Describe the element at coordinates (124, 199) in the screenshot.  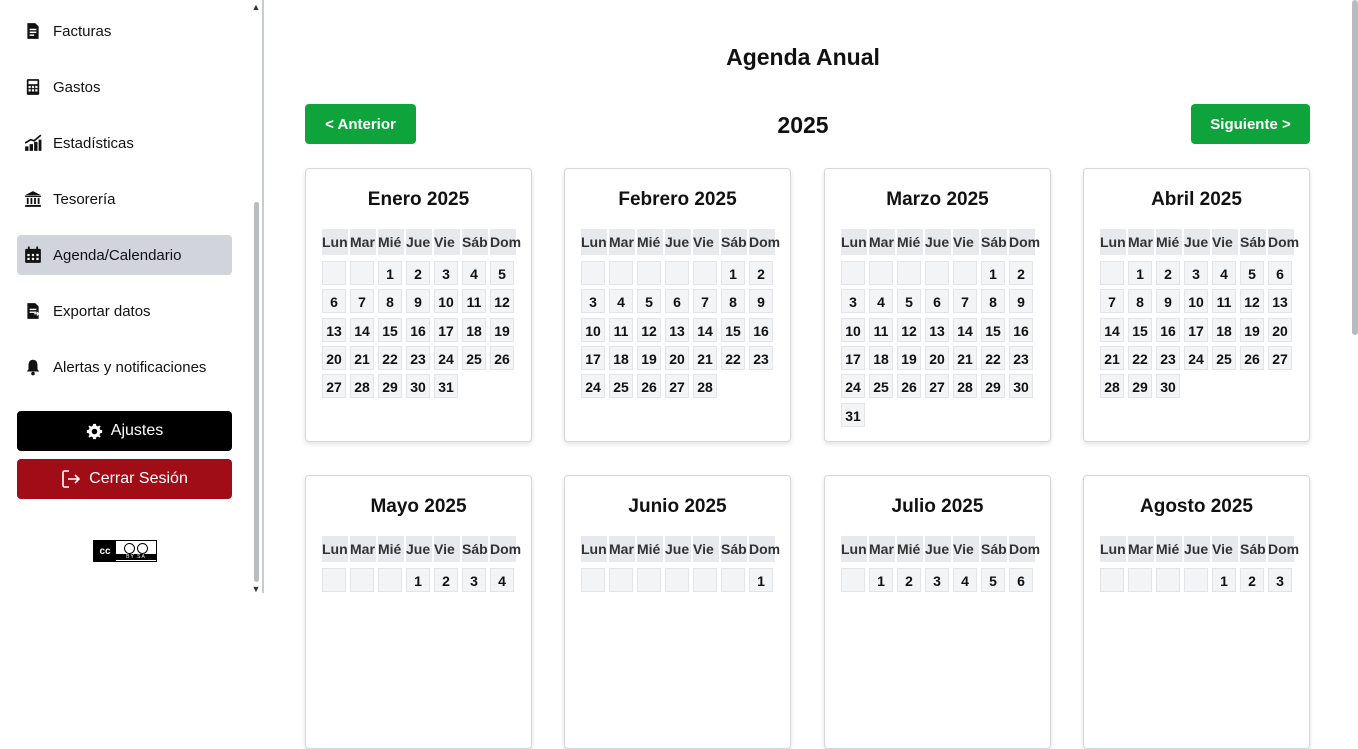
I see `sidebar-item-tesoreria: Tesorería` at that location.